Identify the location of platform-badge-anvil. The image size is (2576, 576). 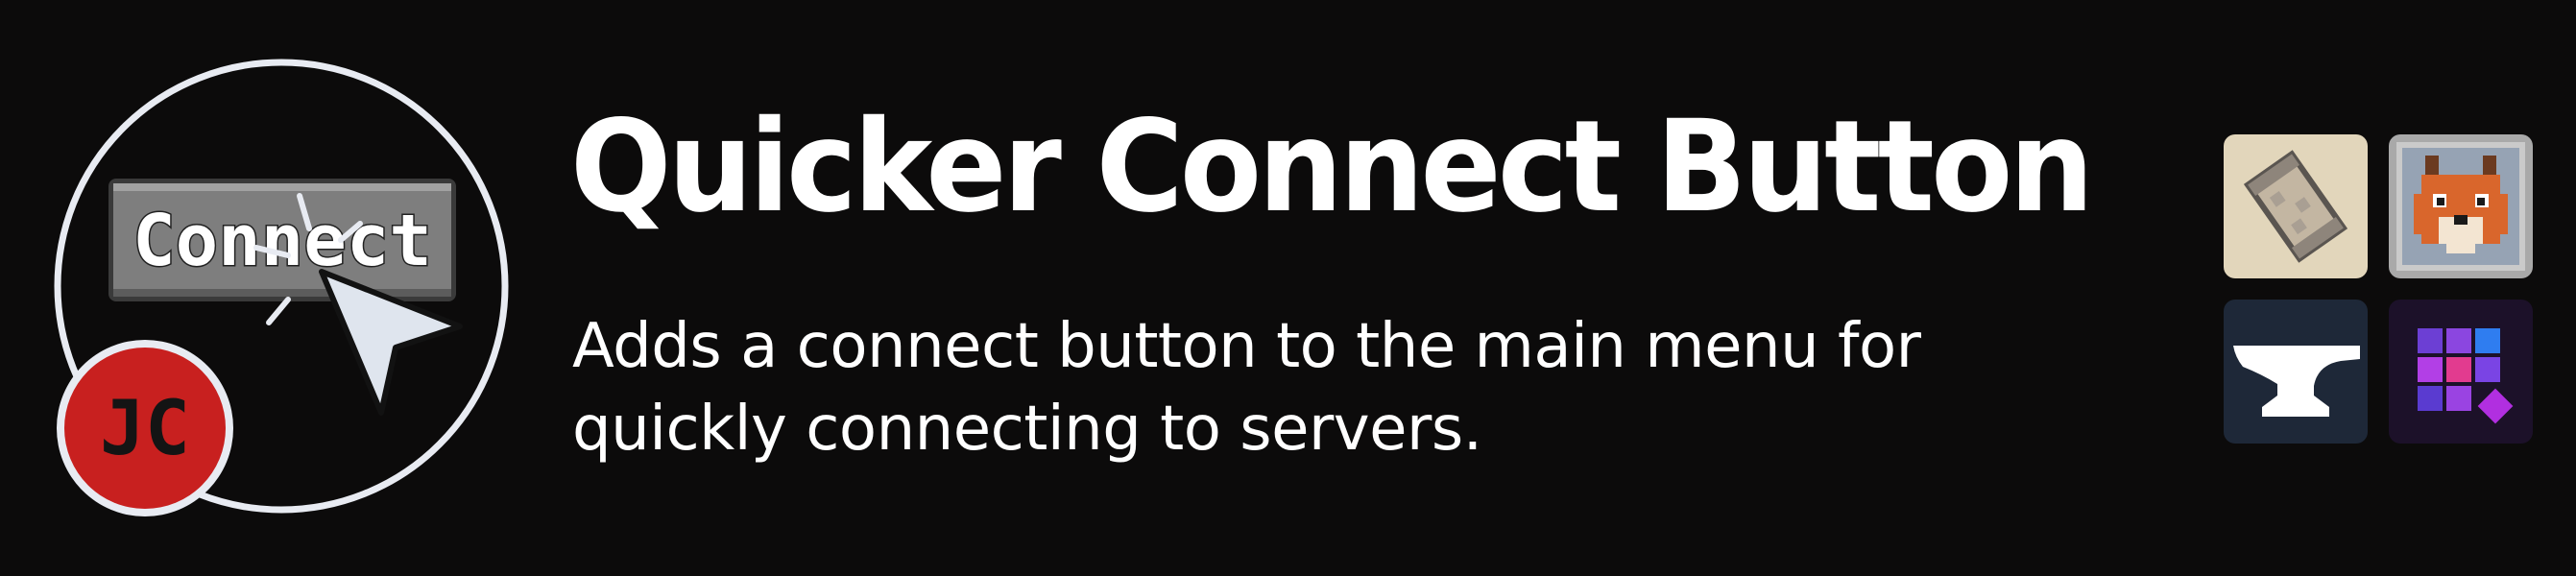
(2296, 372).